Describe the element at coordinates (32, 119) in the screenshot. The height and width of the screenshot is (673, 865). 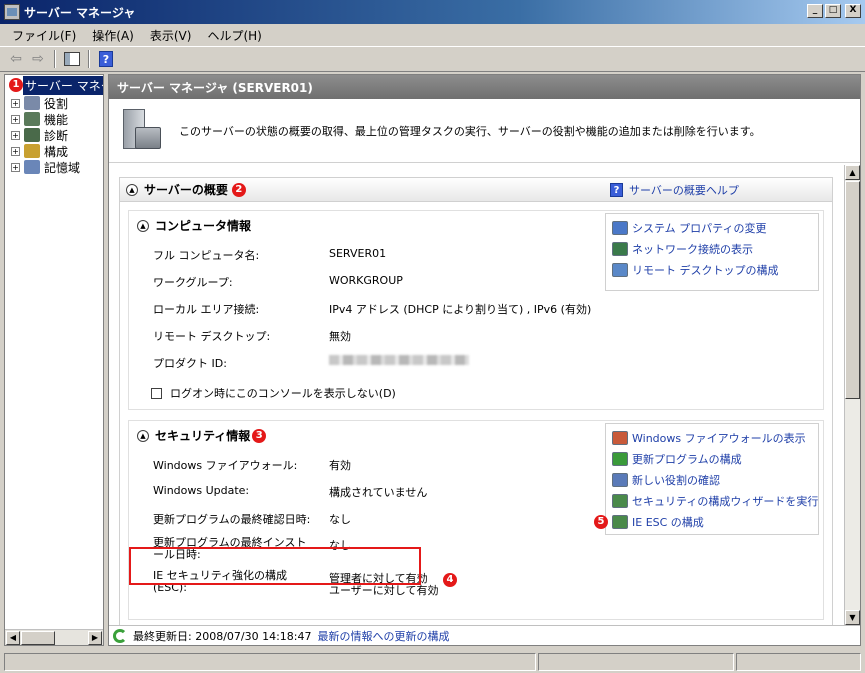
I see `features-icon` at that location.